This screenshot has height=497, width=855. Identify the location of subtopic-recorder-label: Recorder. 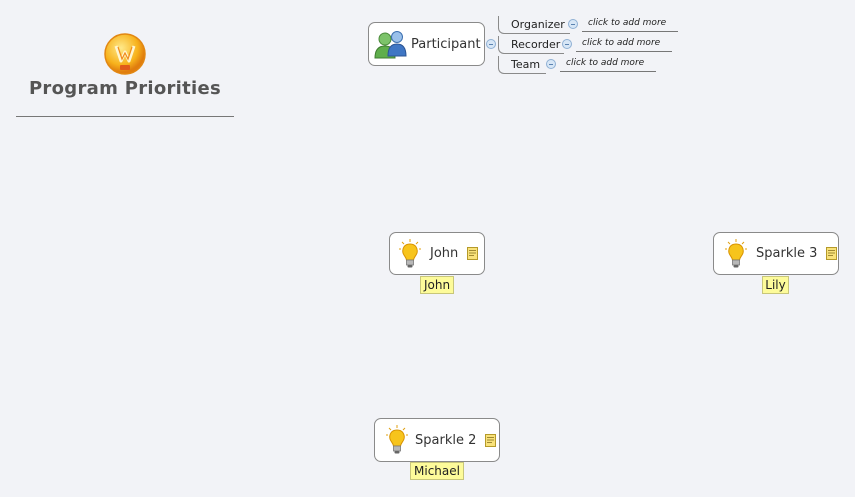
(536, 44).